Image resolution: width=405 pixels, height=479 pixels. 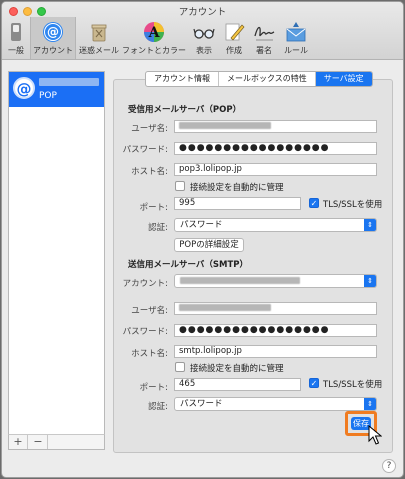 I want to click on general-switch-icon, so click(x=16, y=32).